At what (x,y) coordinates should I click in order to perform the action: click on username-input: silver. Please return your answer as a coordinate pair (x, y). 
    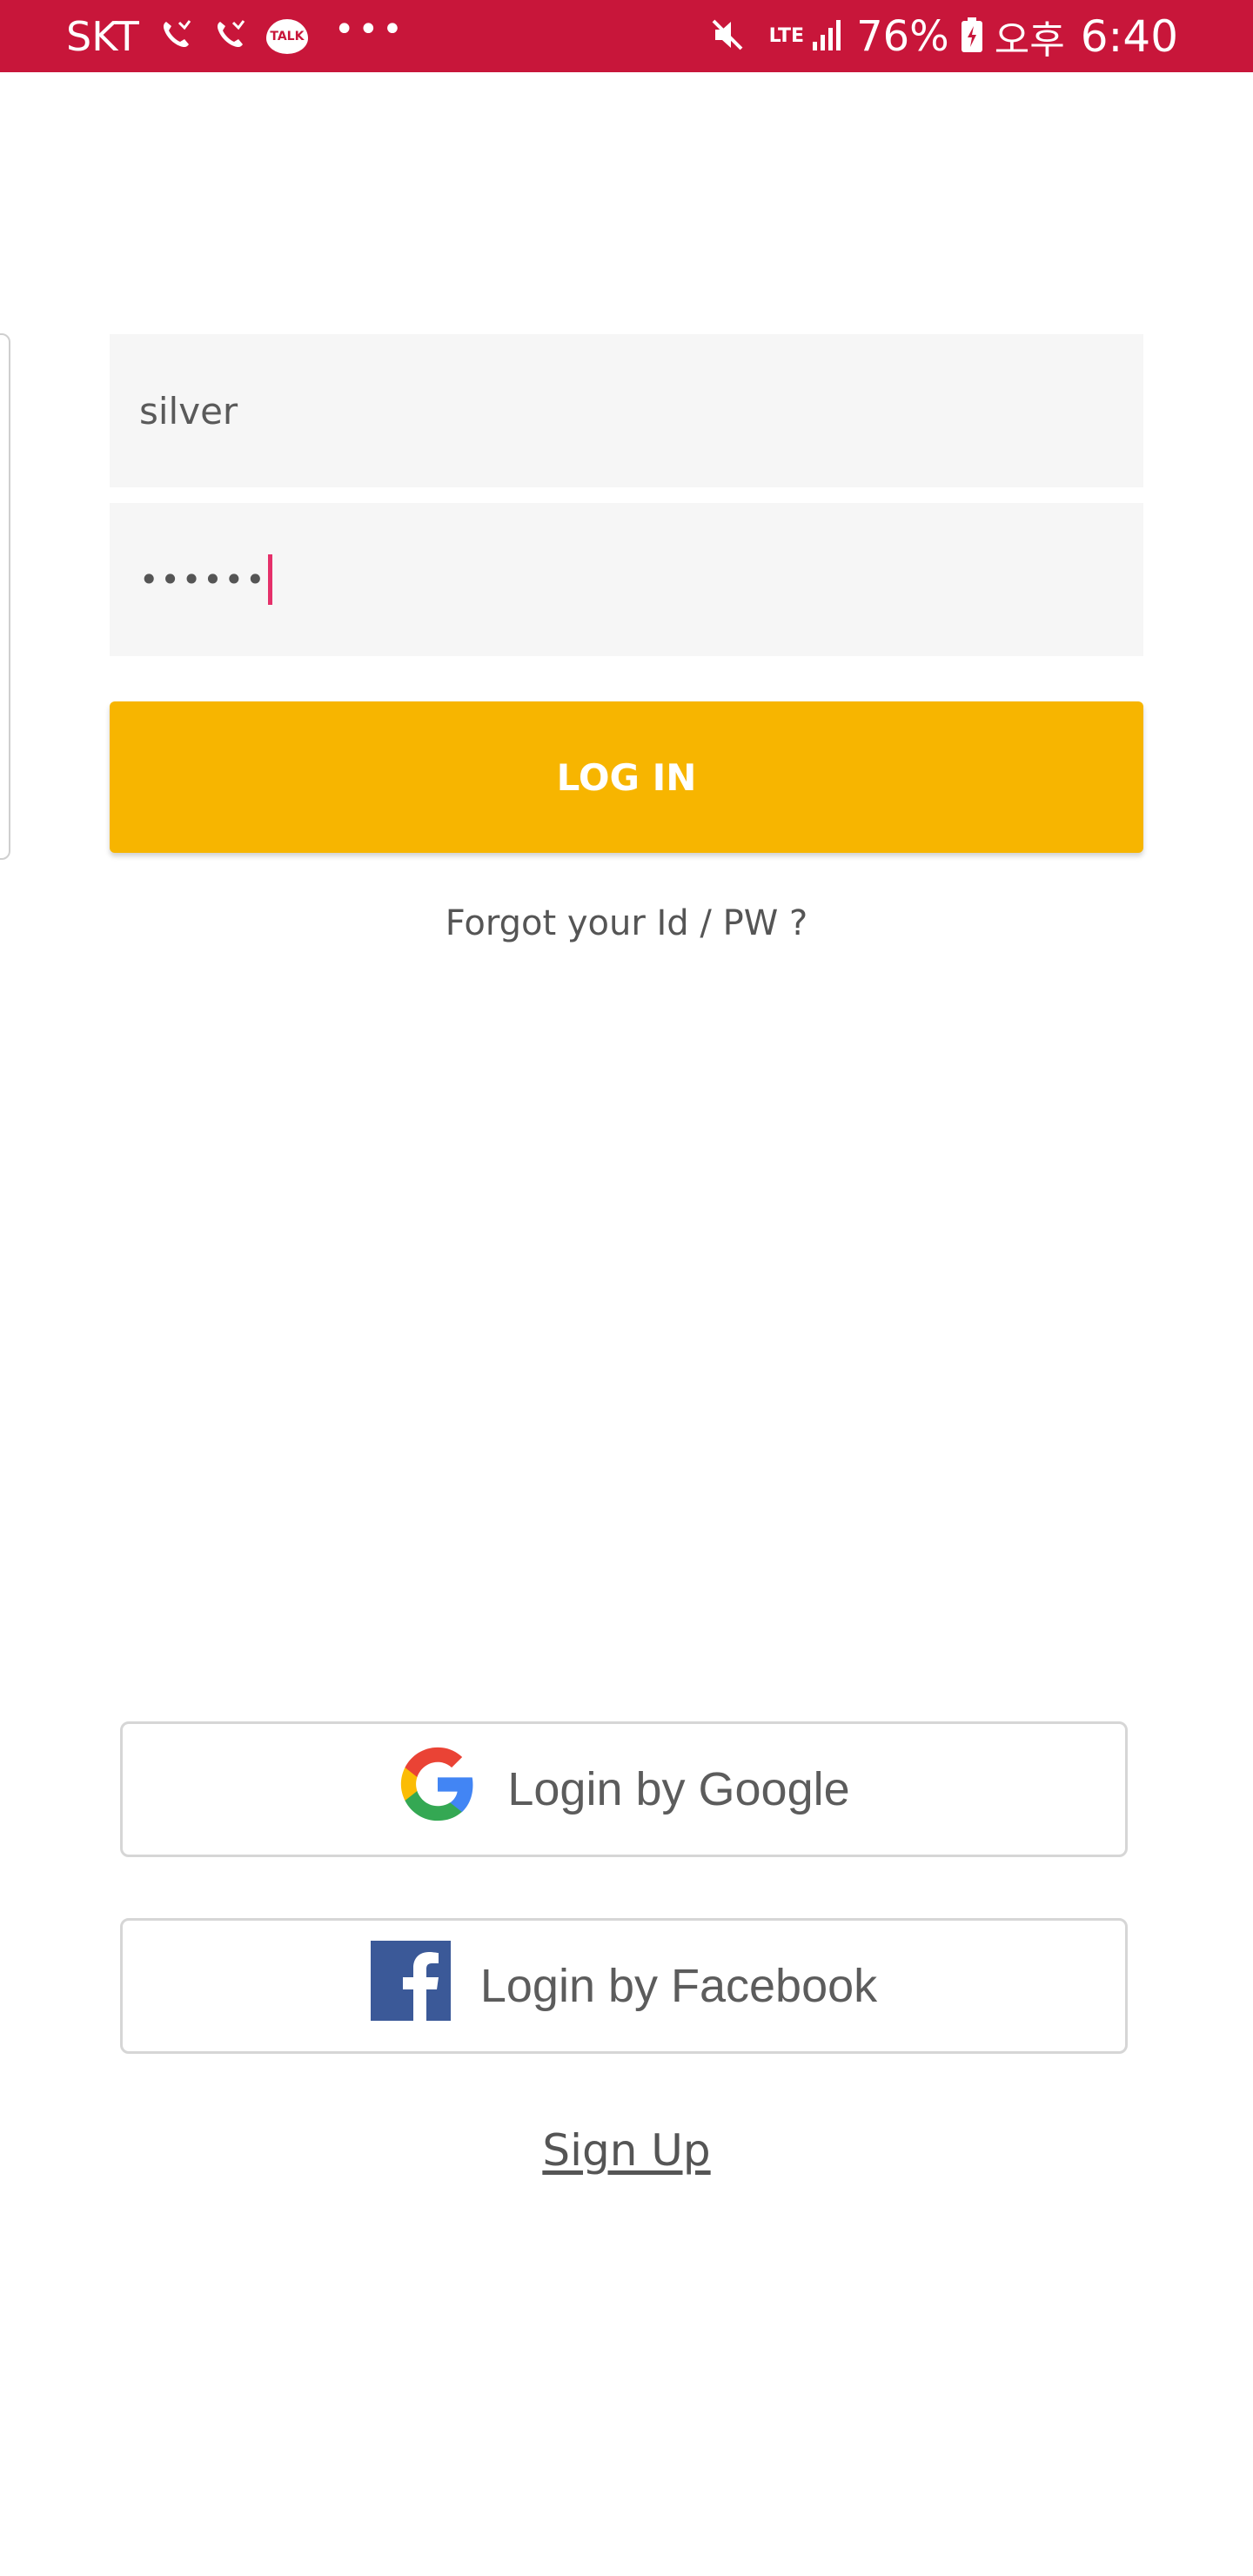
    Looking at the image, I should click on (626, 411).